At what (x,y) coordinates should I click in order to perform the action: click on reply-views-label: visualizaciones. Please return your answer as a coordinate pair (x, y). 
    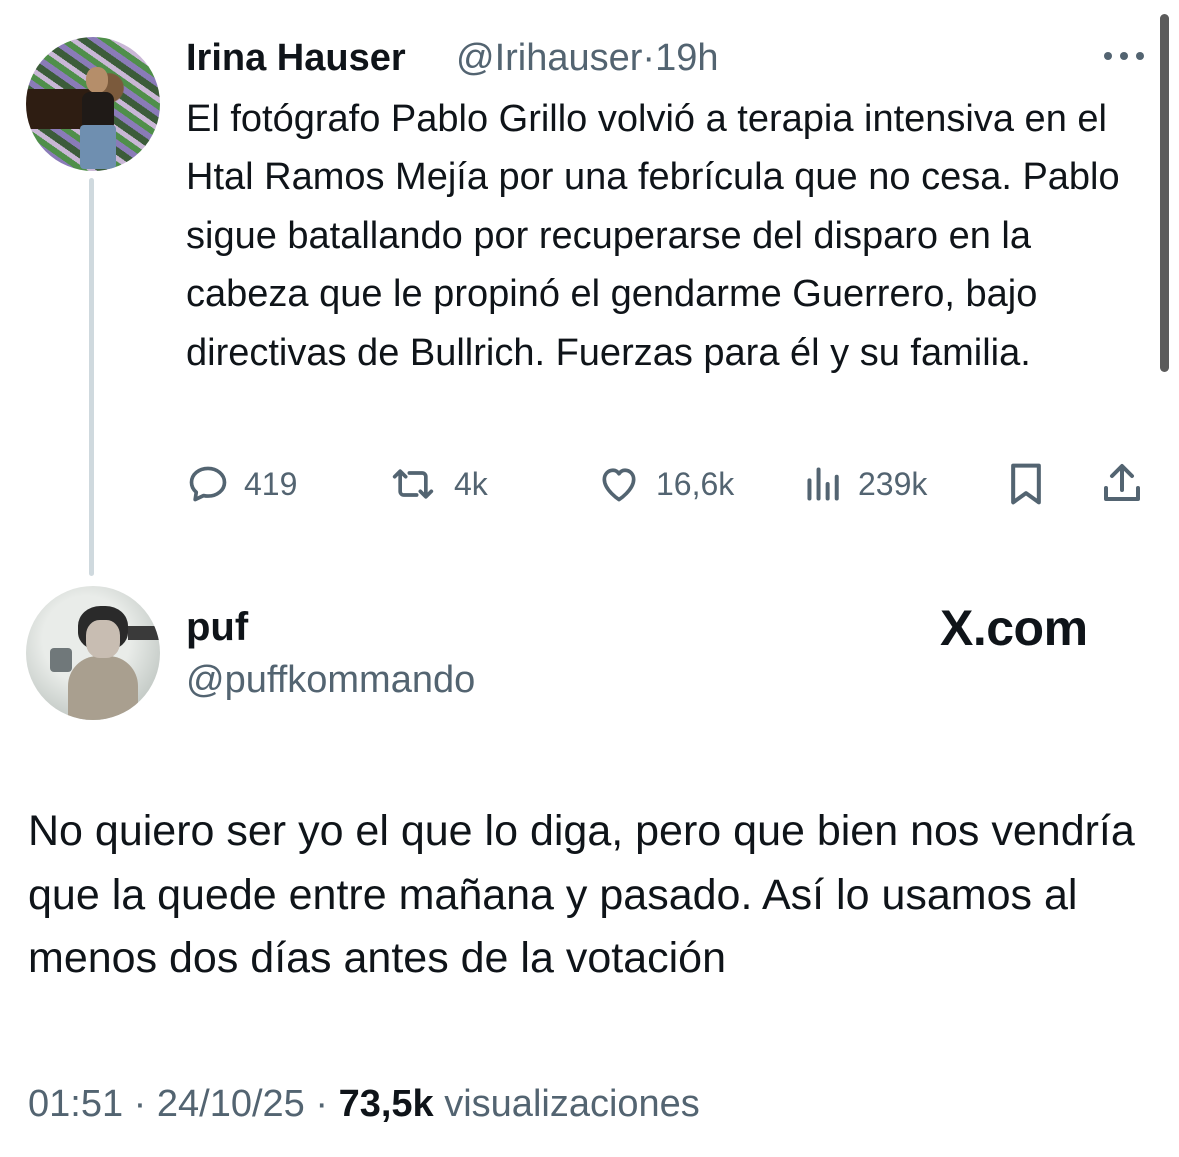
    Looking at the image, I should click on (572, 1104).